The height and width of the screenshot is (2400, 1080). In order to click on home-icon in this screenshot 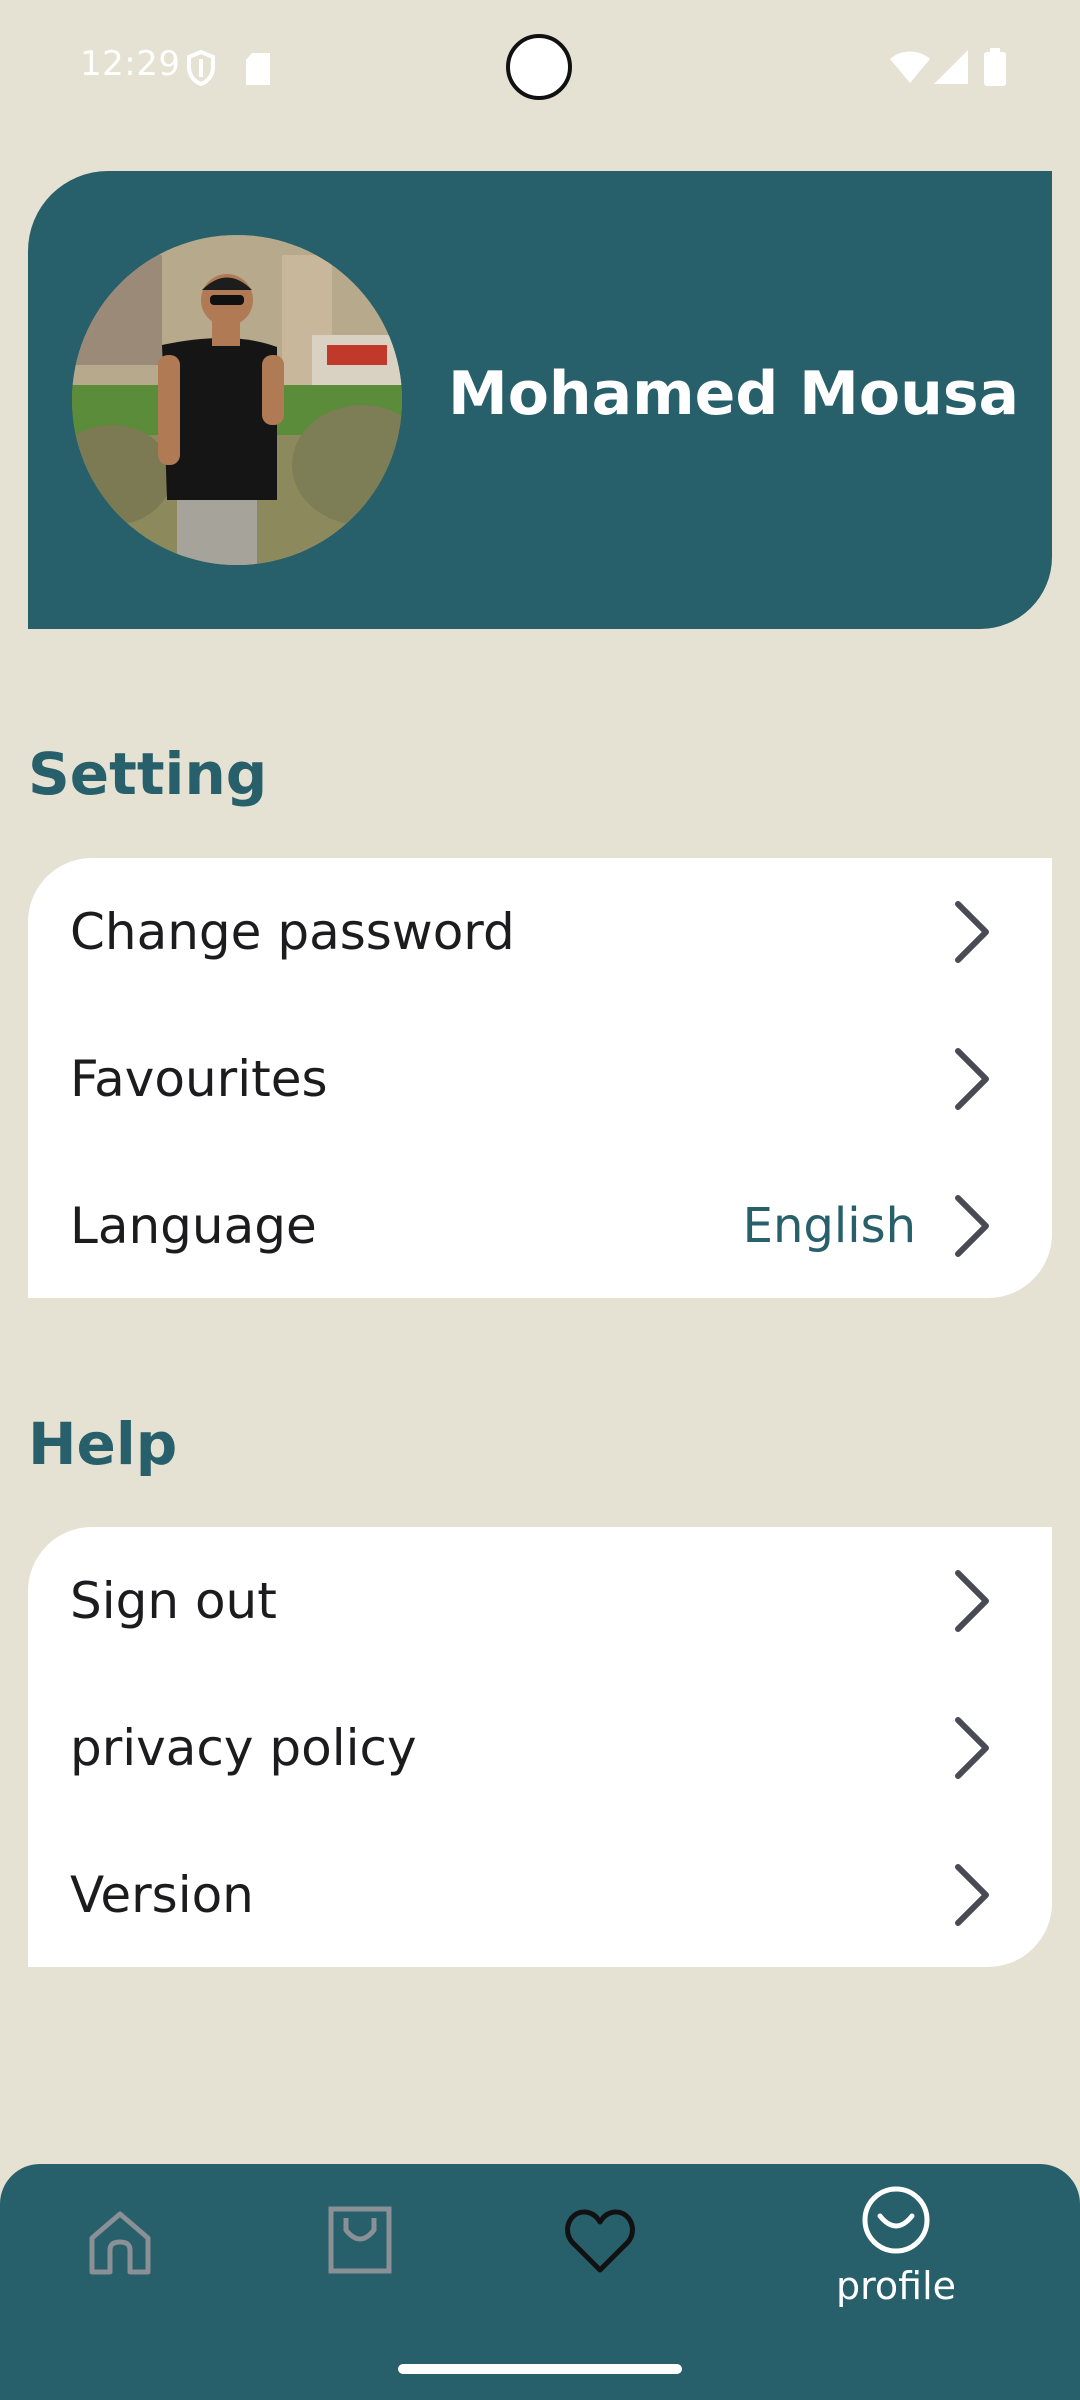, I will do `click(120, 2243)`.